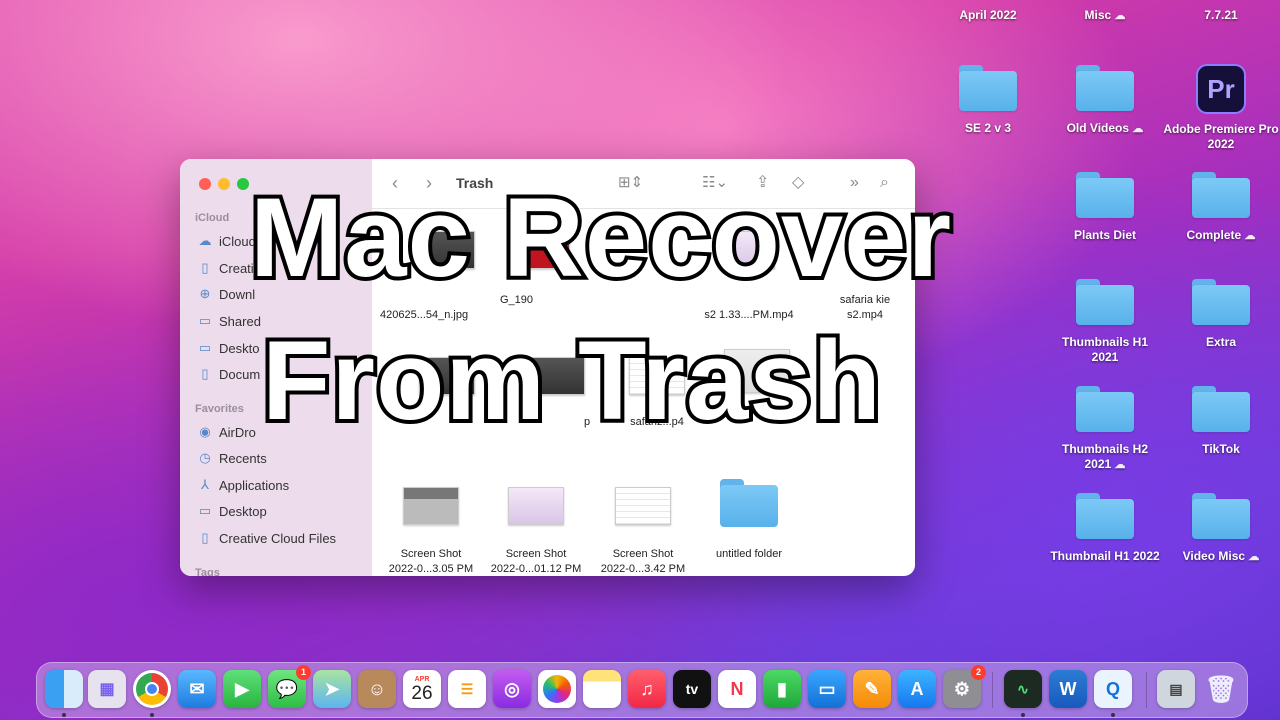  What do you see at coordinates (64, 689) in the screenshot?
I see `finder-app-icon` at bounding box center [64, 689].